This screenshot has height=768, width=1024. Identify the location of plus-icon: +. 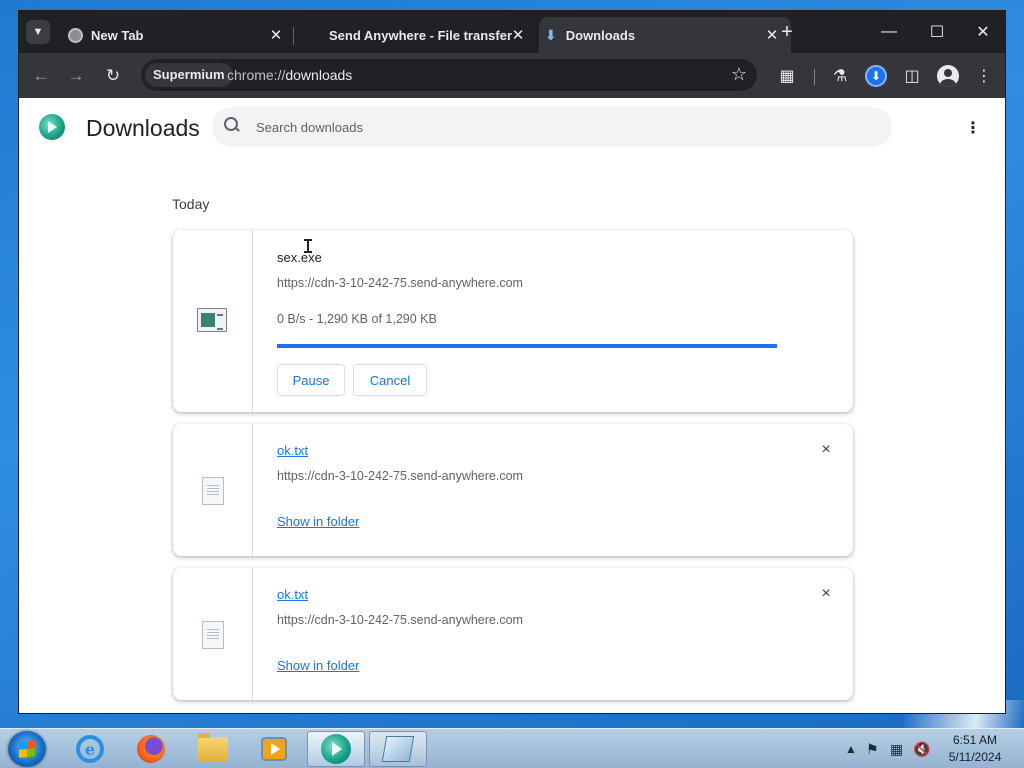
(787, 32).